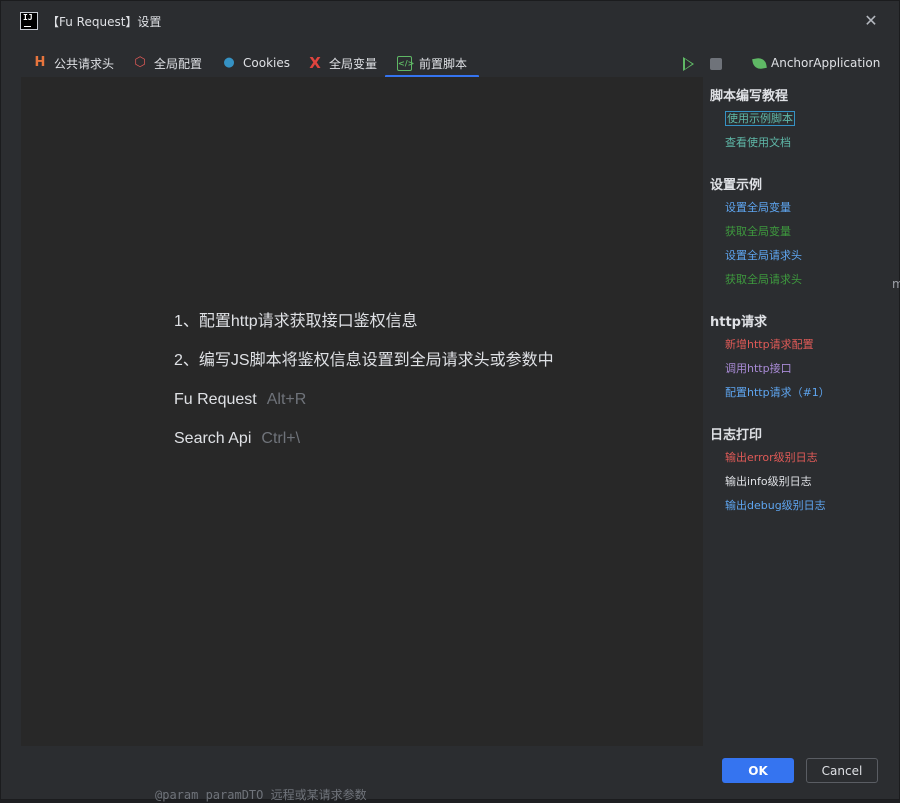  Describe the element at coordinates (871, 21) in the screenshot. I see `close-icon: ✕` at that location.